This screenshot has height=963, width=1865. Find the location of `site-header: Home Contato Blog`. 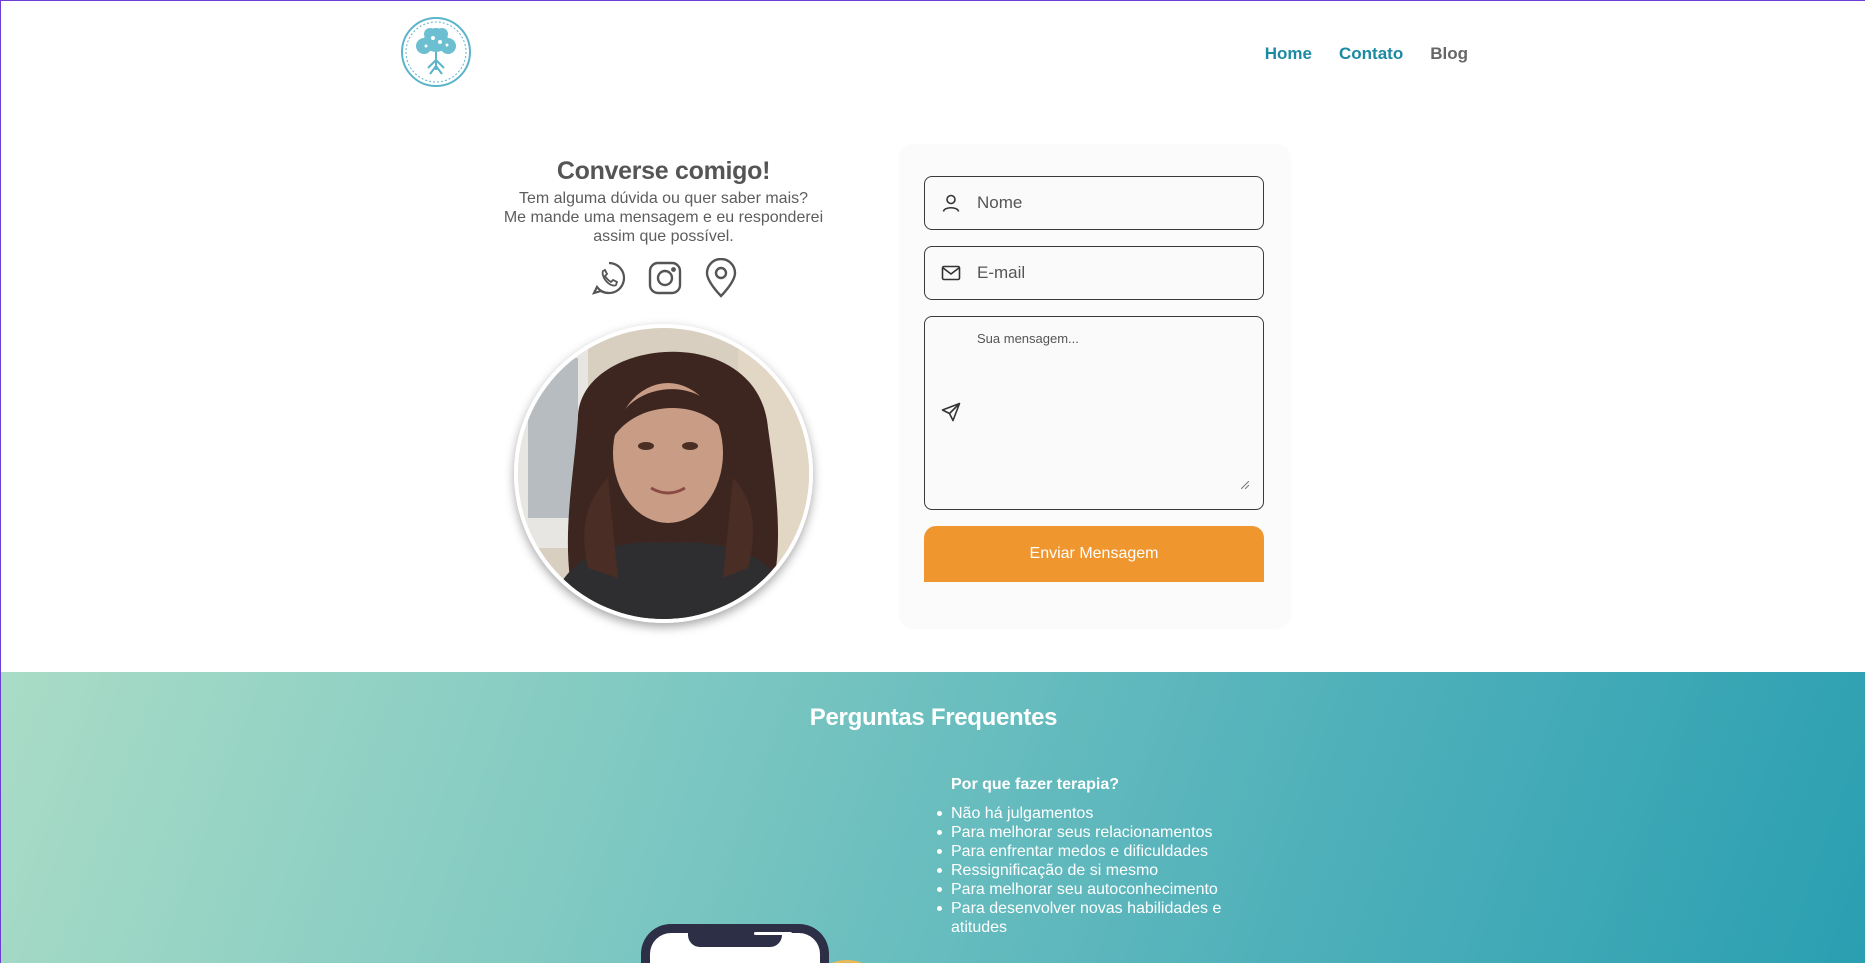

site-header: Home Contato Blog is located at coordinates (933, 56).